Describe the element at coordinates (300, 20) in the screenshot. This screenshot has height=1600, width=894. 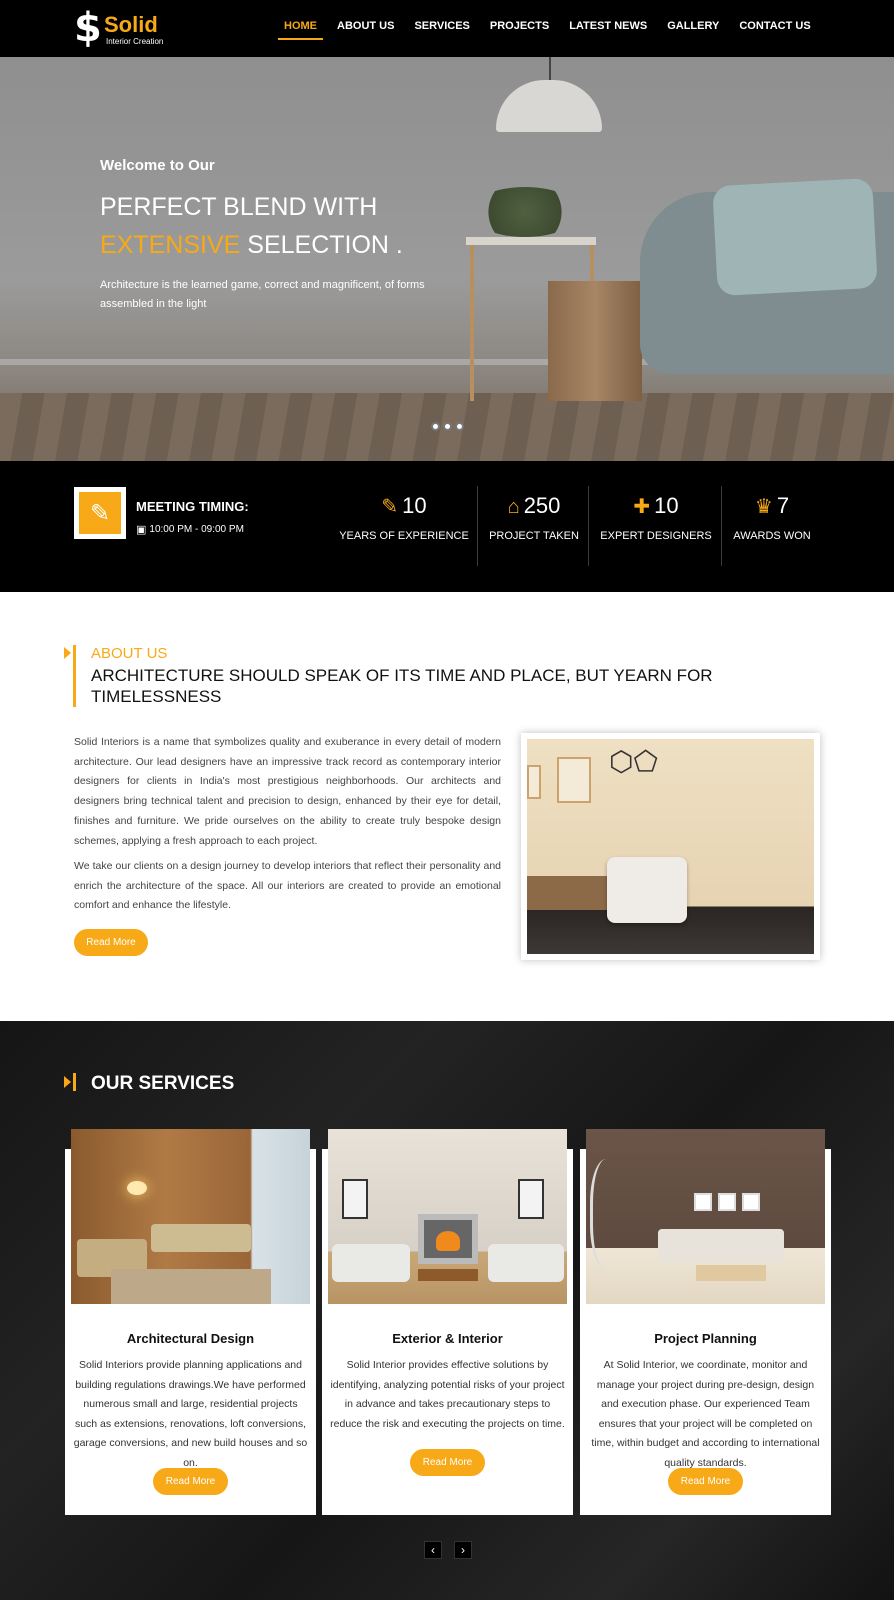
I see `nav-item-home: HOME` at that location.